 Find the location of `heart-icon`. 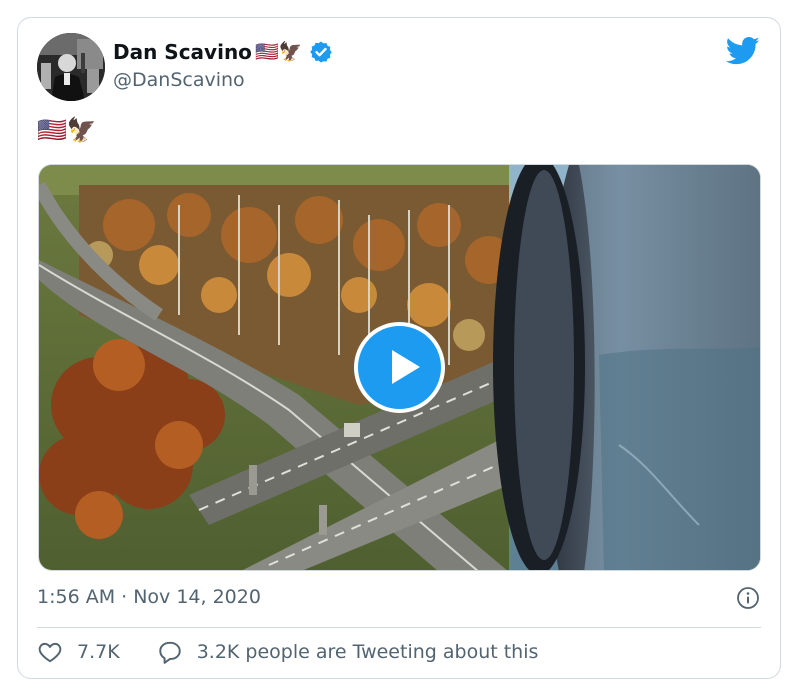

heart-icon is located at coordinates (50, 652).